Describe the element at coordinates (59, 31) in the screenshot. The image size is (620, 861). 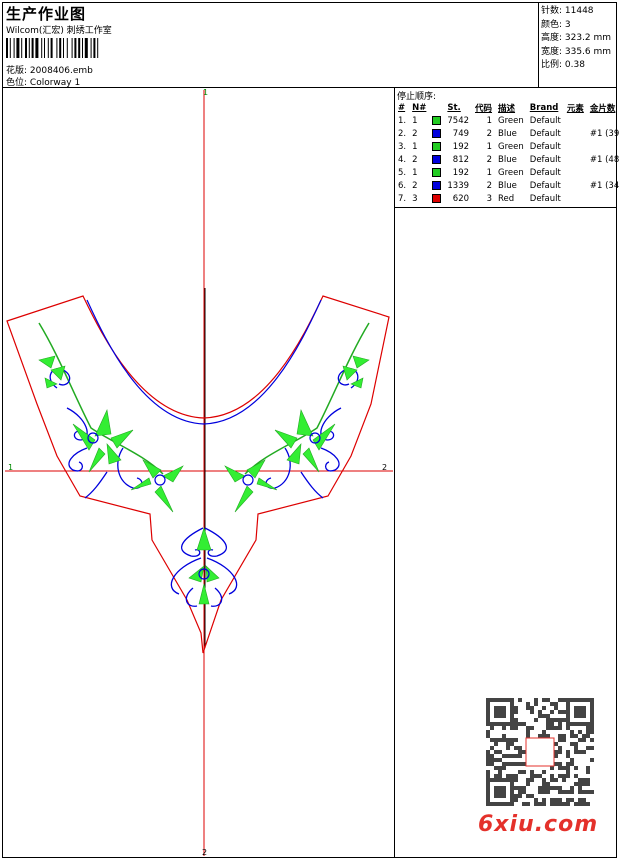
I see `company-name: Wilcom(汇宏) 刺绣工作室` at that location.